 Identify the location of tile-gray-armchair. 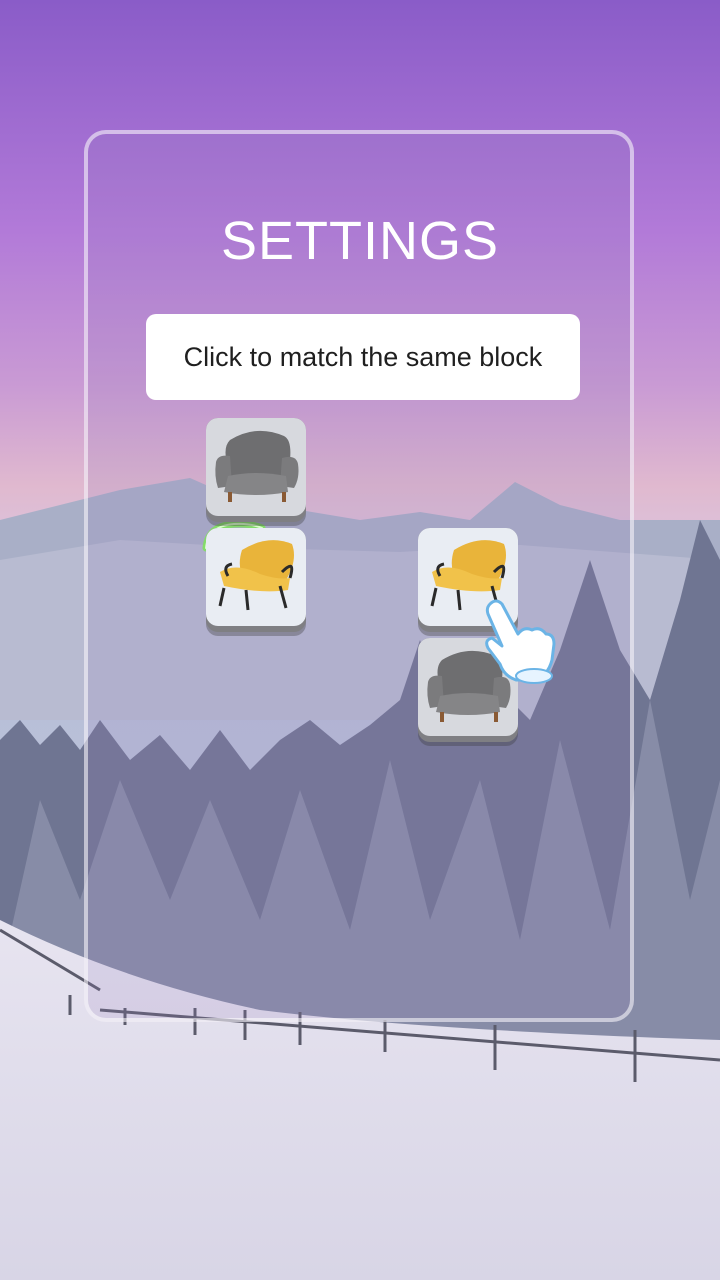
(256, 470).